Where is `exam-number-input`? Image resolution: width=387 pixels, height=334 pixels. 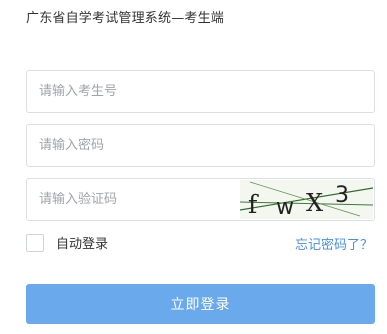
exam-number-input is located at coordinates (200, 91).